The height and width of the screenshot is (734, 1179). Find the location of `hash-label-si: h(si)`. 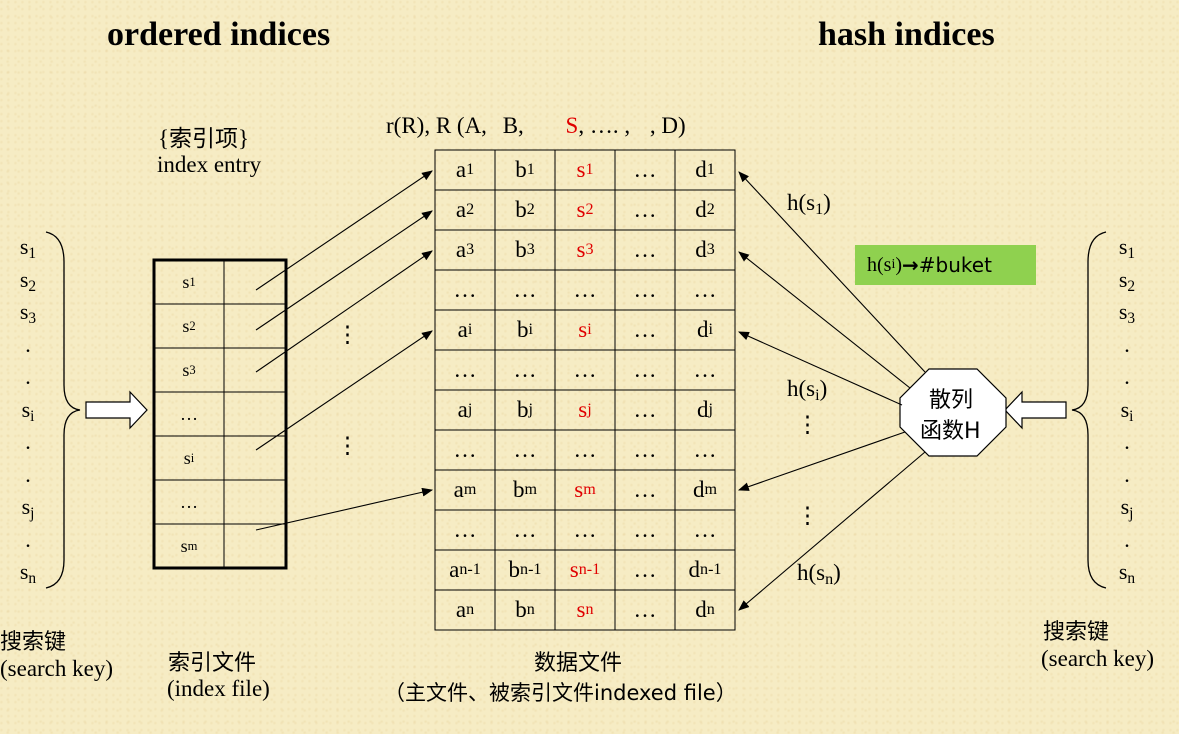

hash-label-si: h(si) is located at coordinates (807, 390).